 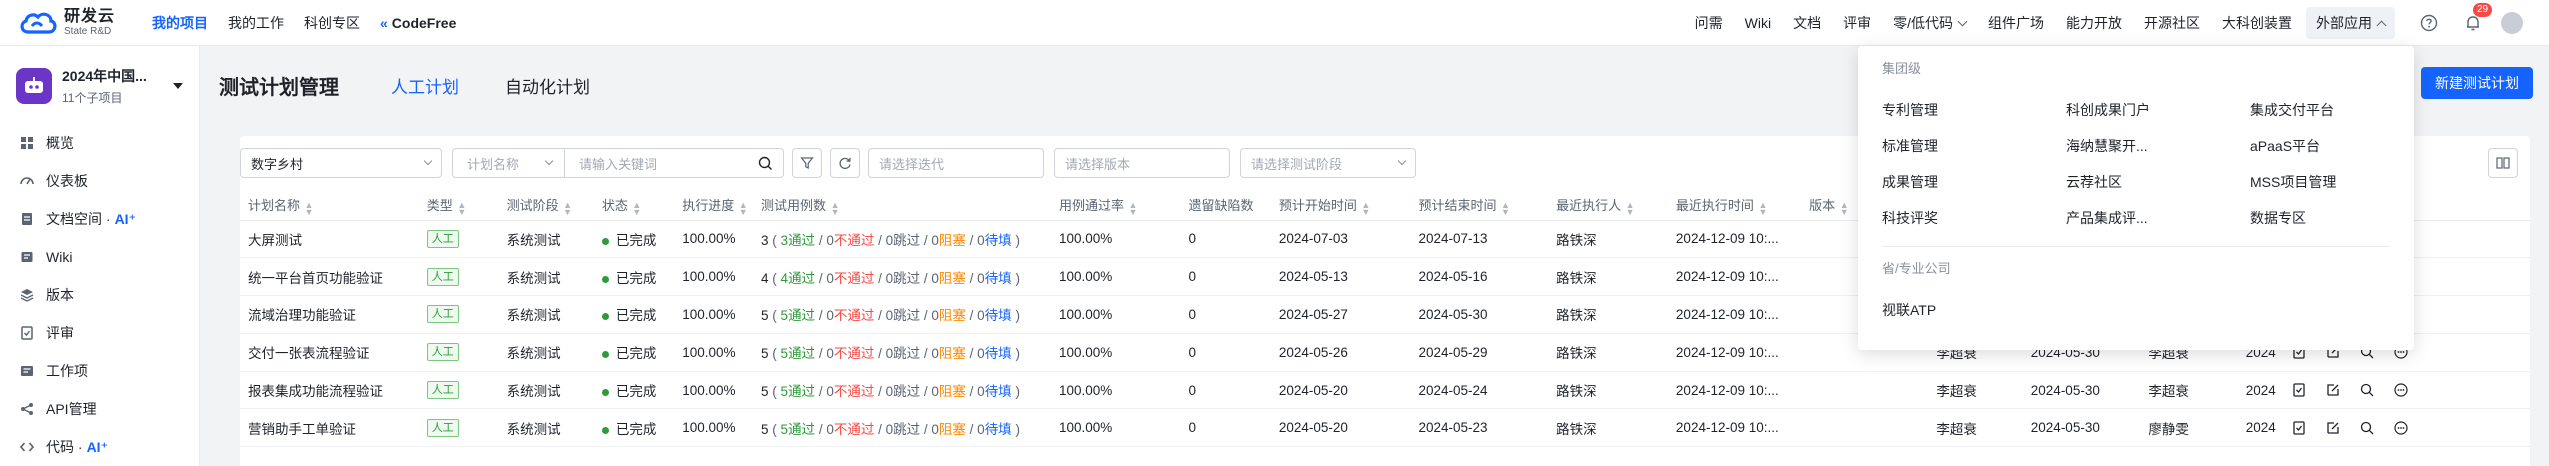 I want to click on column-header: 用例通过率 ▲▼, so click(x=1115, y=205).